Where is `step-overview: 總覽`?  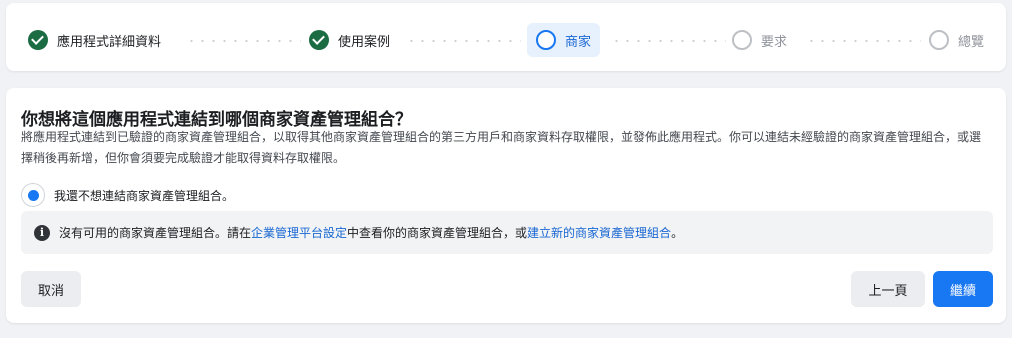
step-overview: 總覽 is located at coordinates (956, 40).